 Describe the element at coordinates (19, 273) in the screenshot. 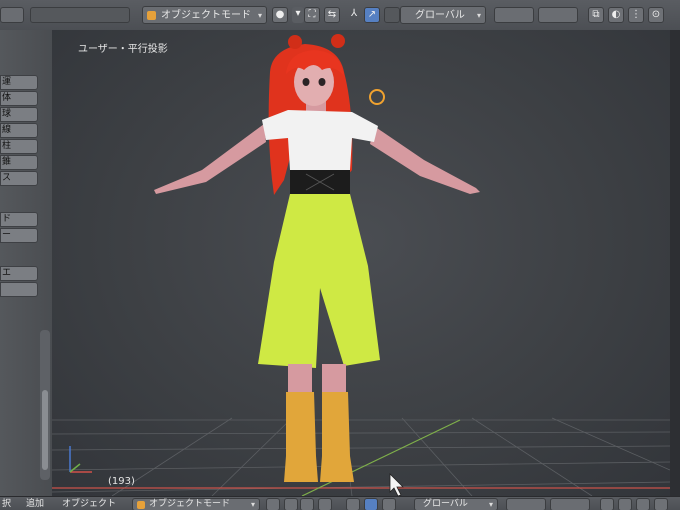

I see `tool-shelf-button: エ` at that location.